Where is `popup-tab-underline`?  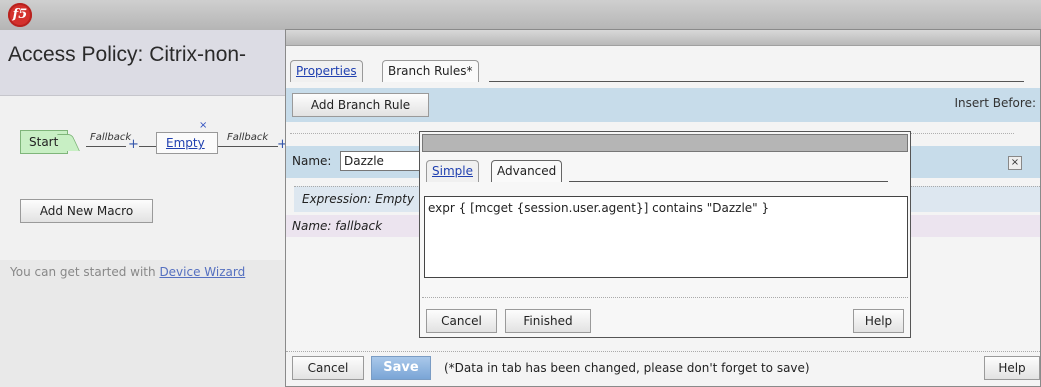 popup-tab-underline is located at coordinates (728, 181).